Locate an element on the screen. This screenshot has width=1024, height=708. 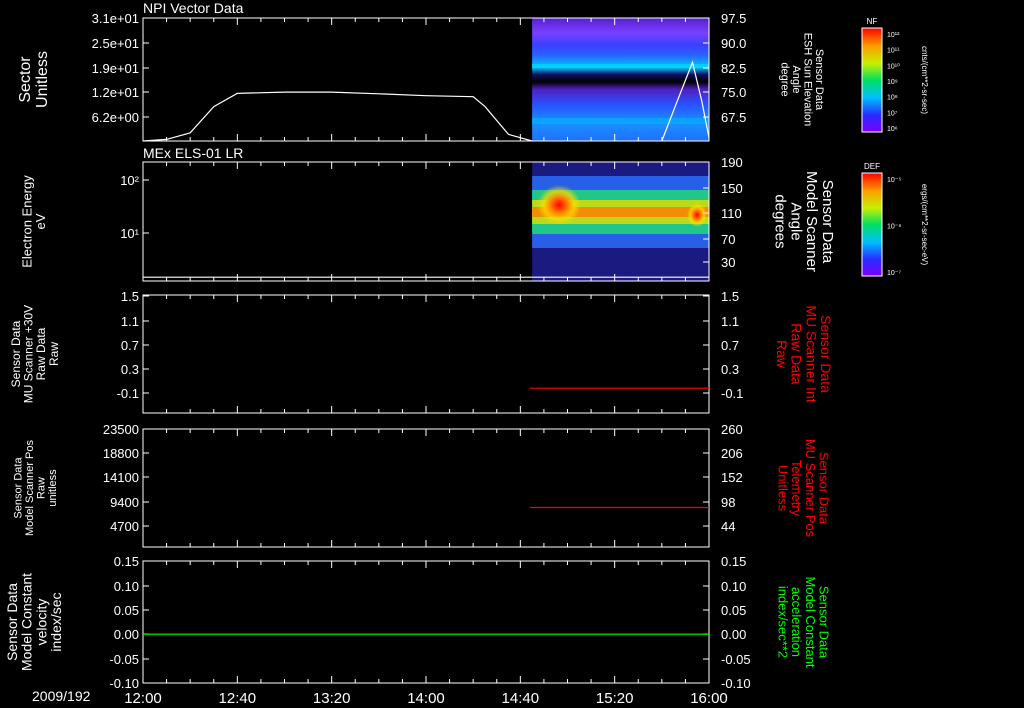
panel-3-frame is located at coordinates (426, 354).